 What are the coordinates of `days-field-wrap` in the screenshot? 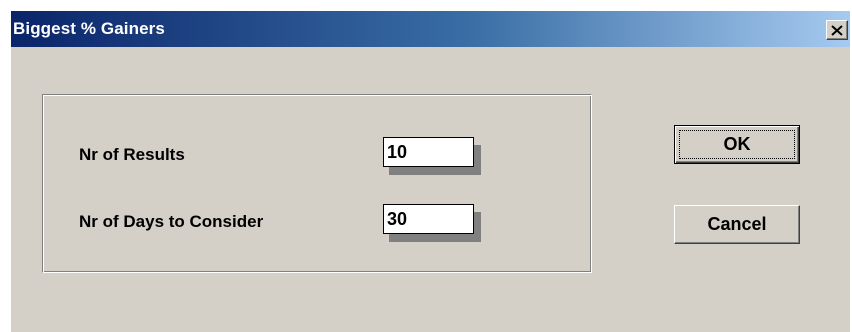 It's located at (432, 223).